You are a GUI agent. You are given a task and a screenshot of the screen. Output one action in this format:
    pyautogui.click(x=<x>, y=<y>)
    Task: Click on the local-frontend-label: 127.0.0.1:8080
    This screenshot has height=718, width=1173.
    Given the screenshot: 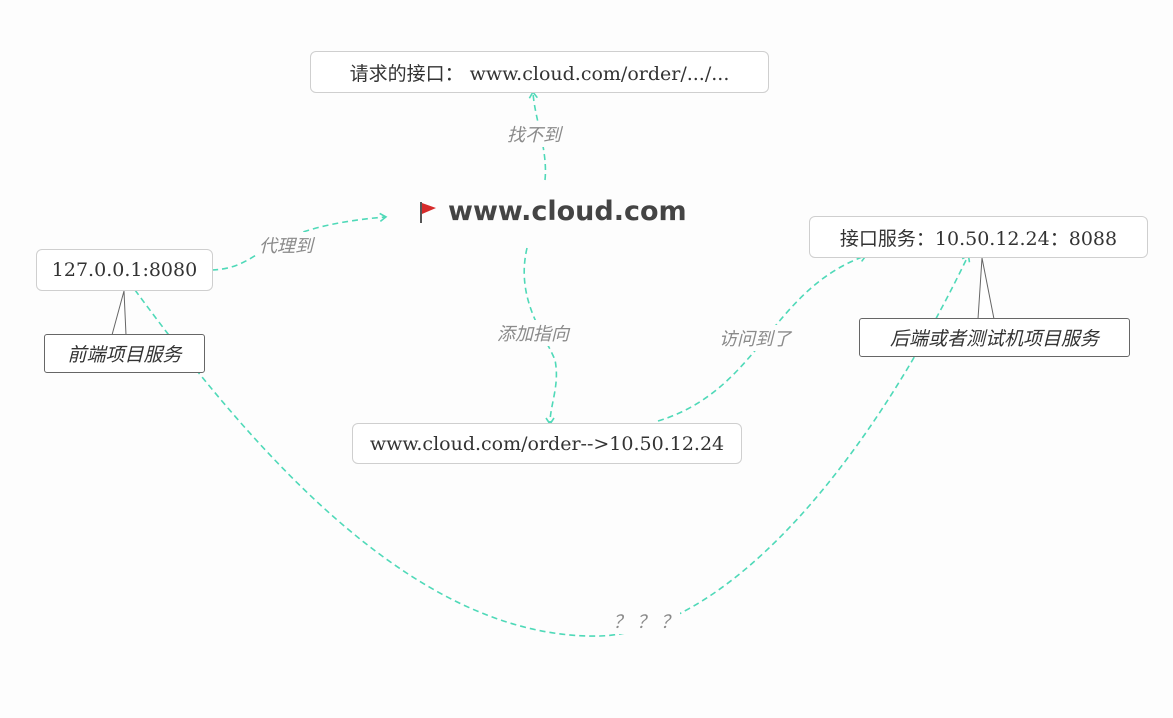 What is the action you would take?
    pyautogui.click(x=124, y=270)
    